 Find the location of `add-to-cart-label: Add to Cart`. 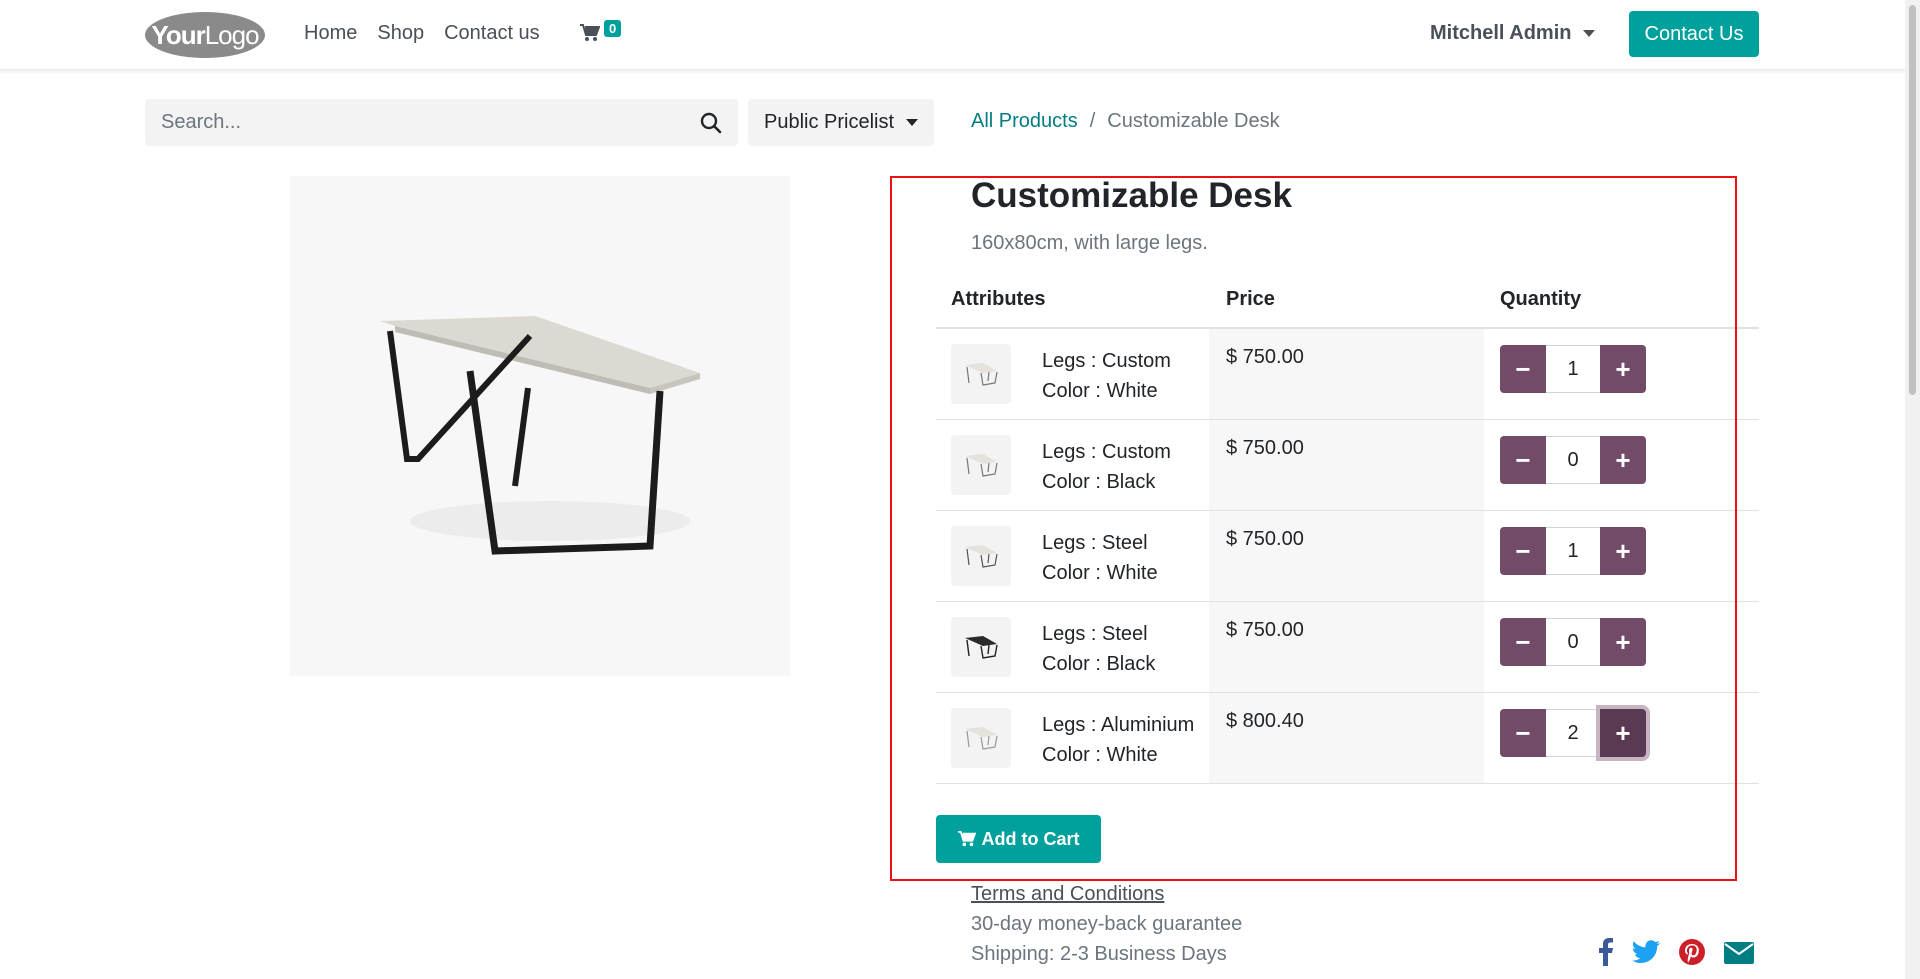

add-to-cart-label: Add to Cart is located at coordinates (1030, 838).